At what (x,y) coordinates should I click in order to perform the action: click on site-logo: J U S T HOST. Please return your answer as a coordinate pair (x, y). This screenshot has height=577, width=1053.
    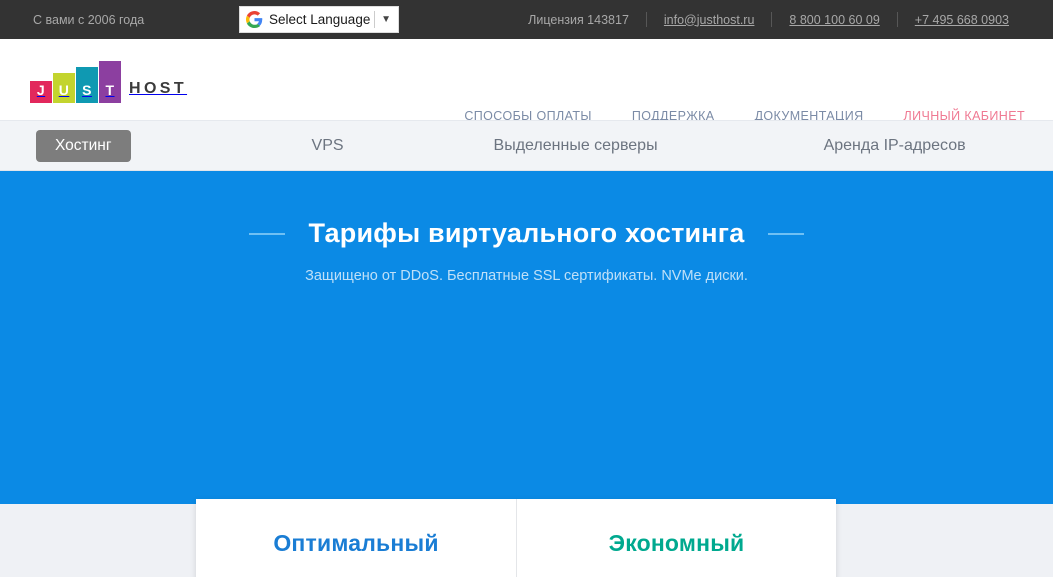
    Looking at the image, I should click on (108, 82).